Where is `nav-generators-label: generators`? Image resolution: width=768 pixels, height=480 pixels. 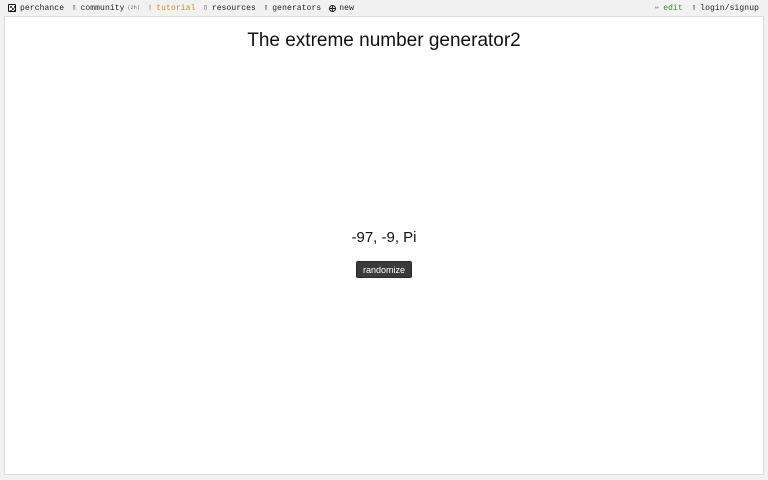
nav-generators-label: generators is located at coordinates (297, 8).